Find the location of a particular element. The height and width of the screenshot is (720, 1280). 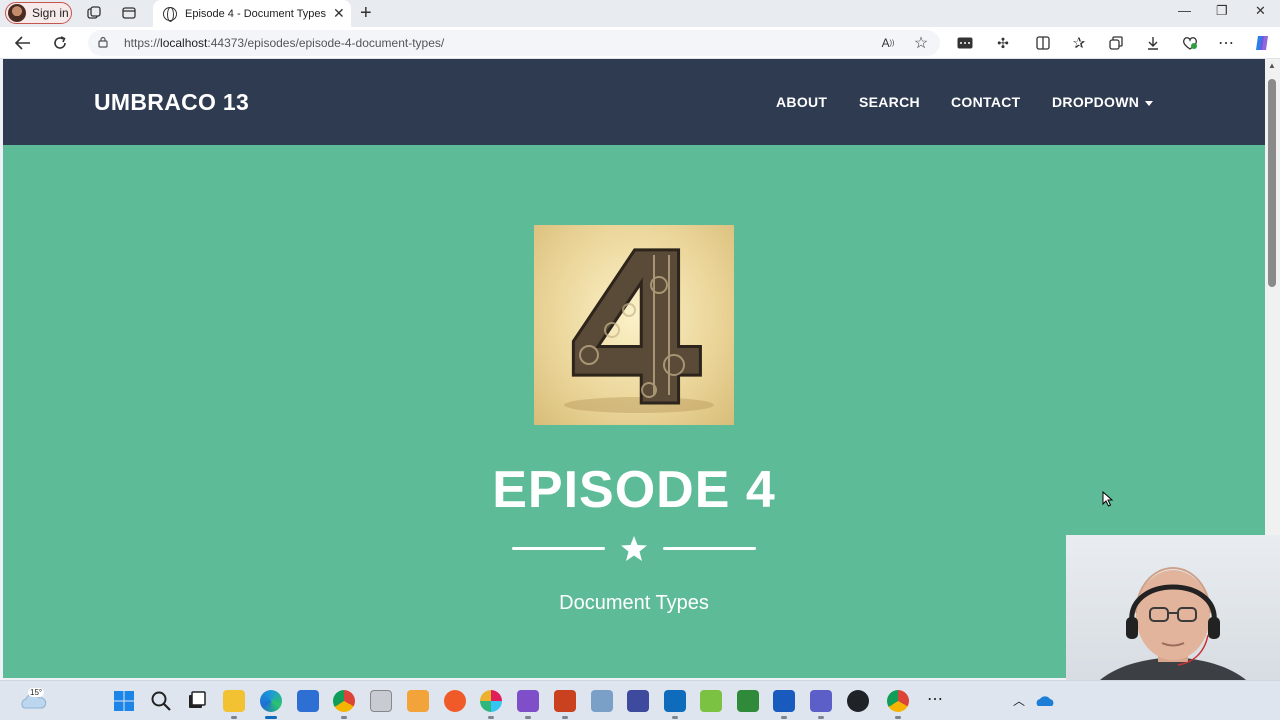

chevron-up-icon: ︿ is located at coordinates (1019, 701).